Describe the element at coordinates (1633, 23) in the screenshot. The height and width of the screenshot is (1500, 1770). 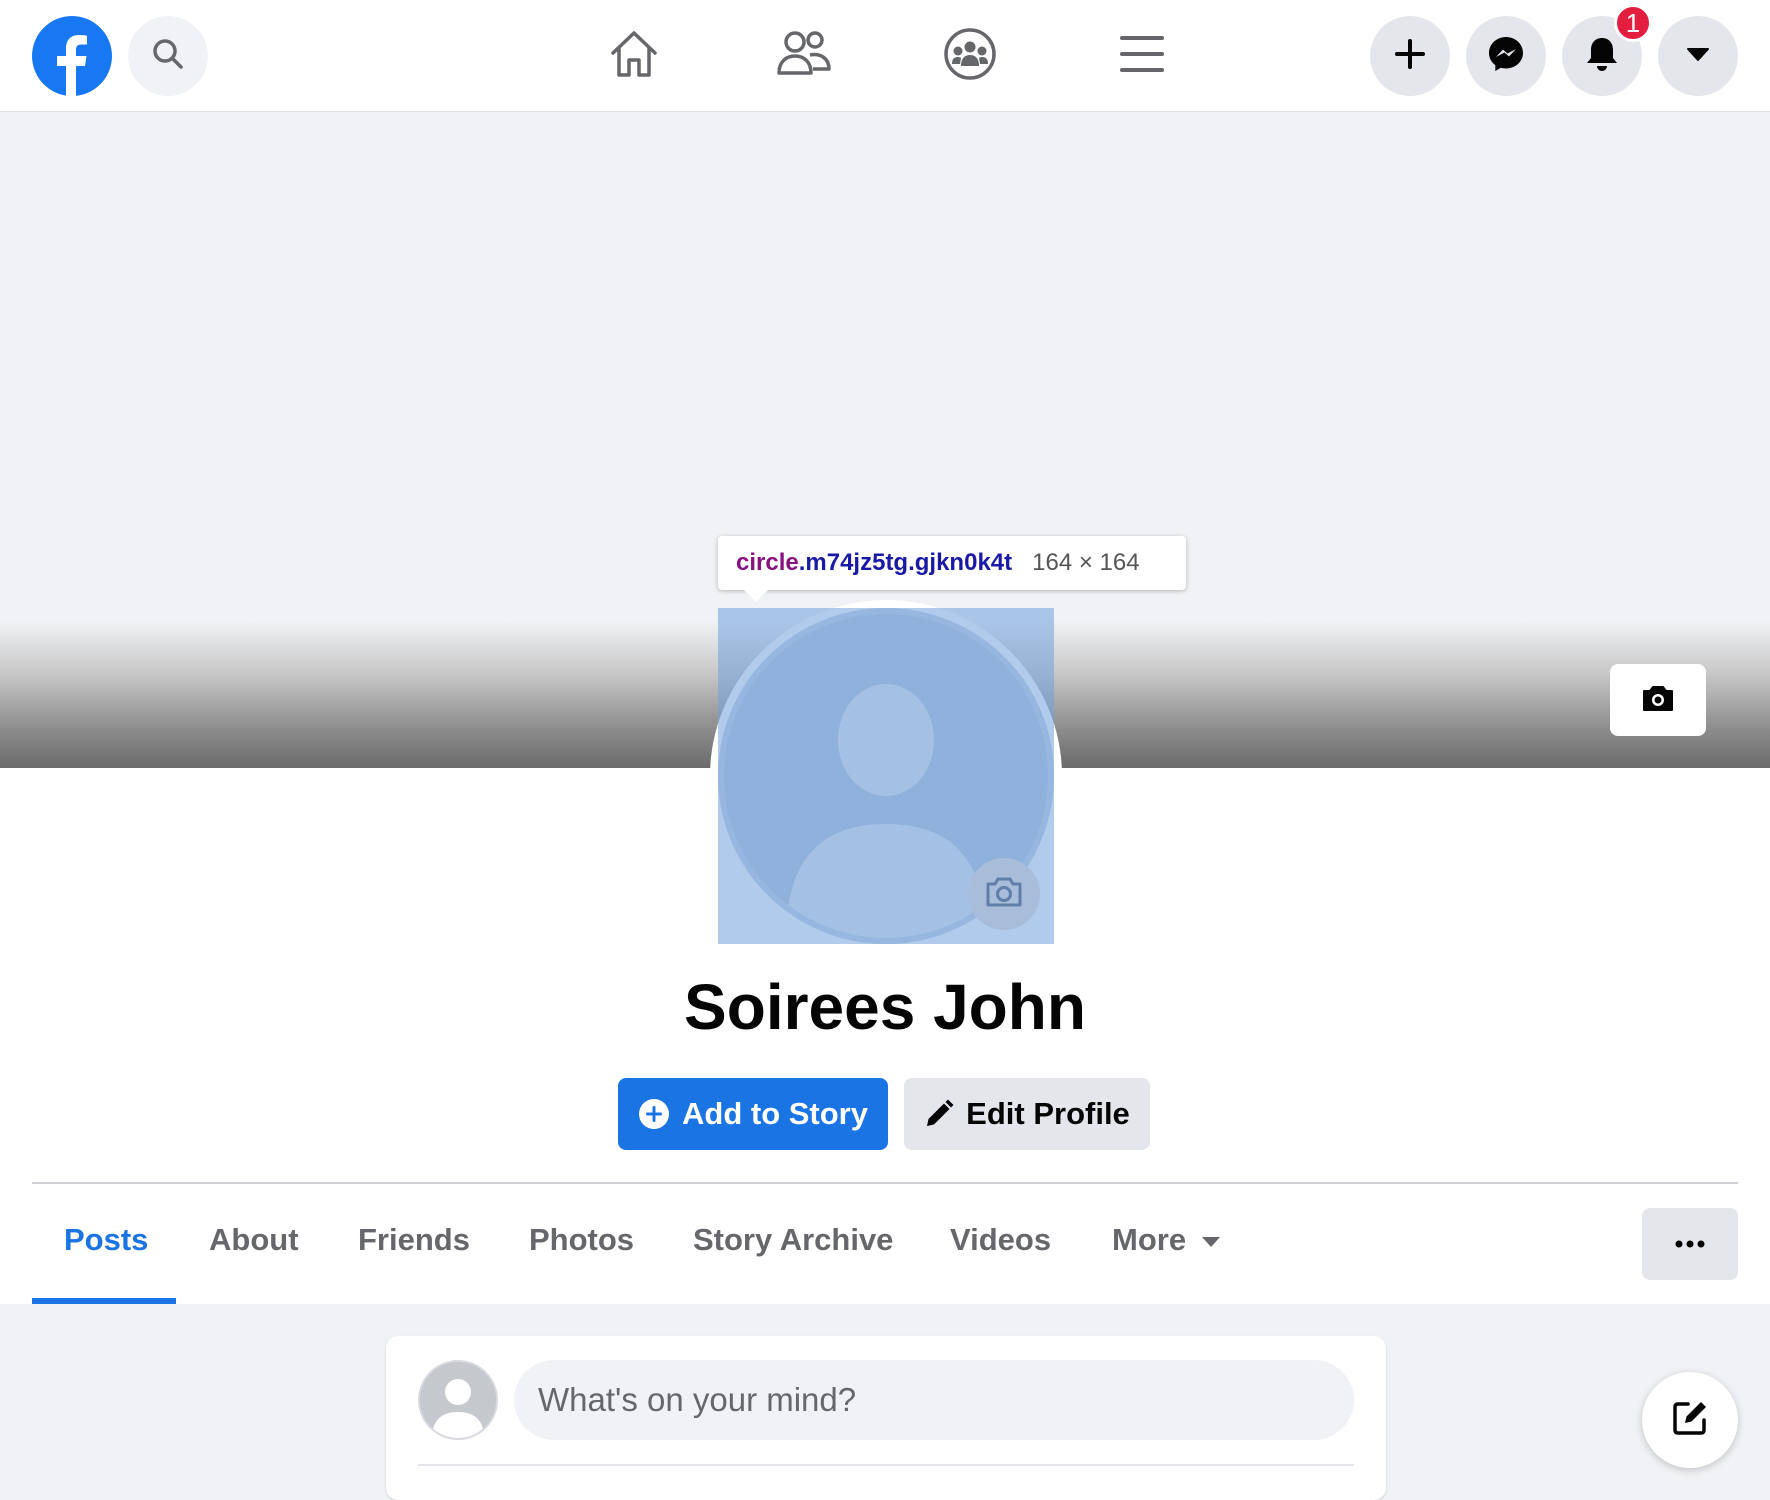
I see `notification-badge: 1` at that location.